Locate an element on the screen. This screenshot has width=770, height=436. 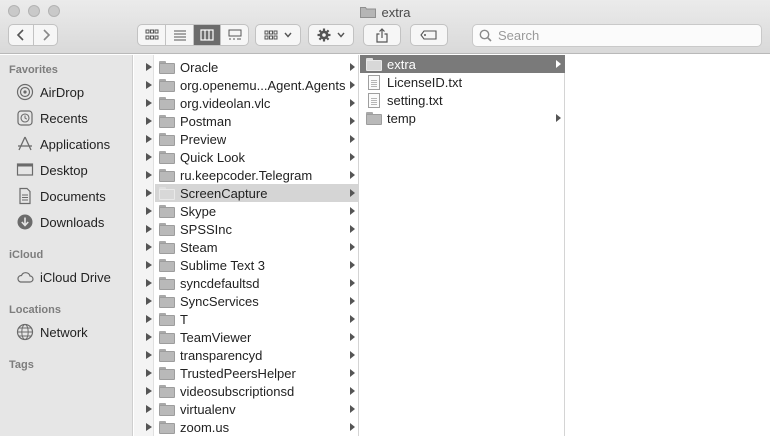
forward-button is located at coordinates (45, 35).